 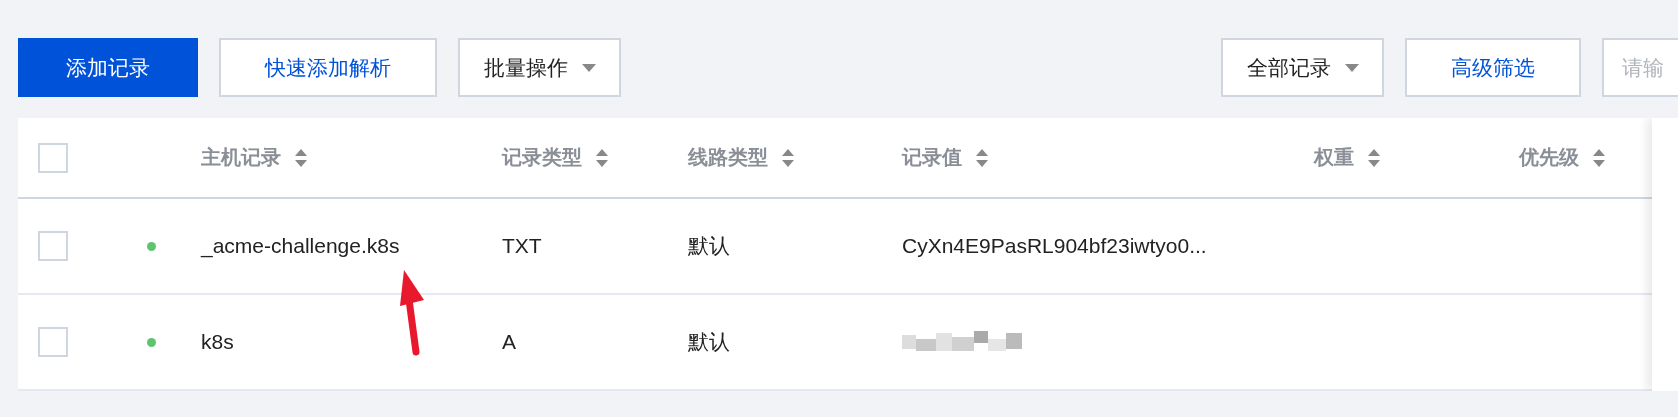 I want to click on column-header: 优先级, so click(x=1549, y=157).